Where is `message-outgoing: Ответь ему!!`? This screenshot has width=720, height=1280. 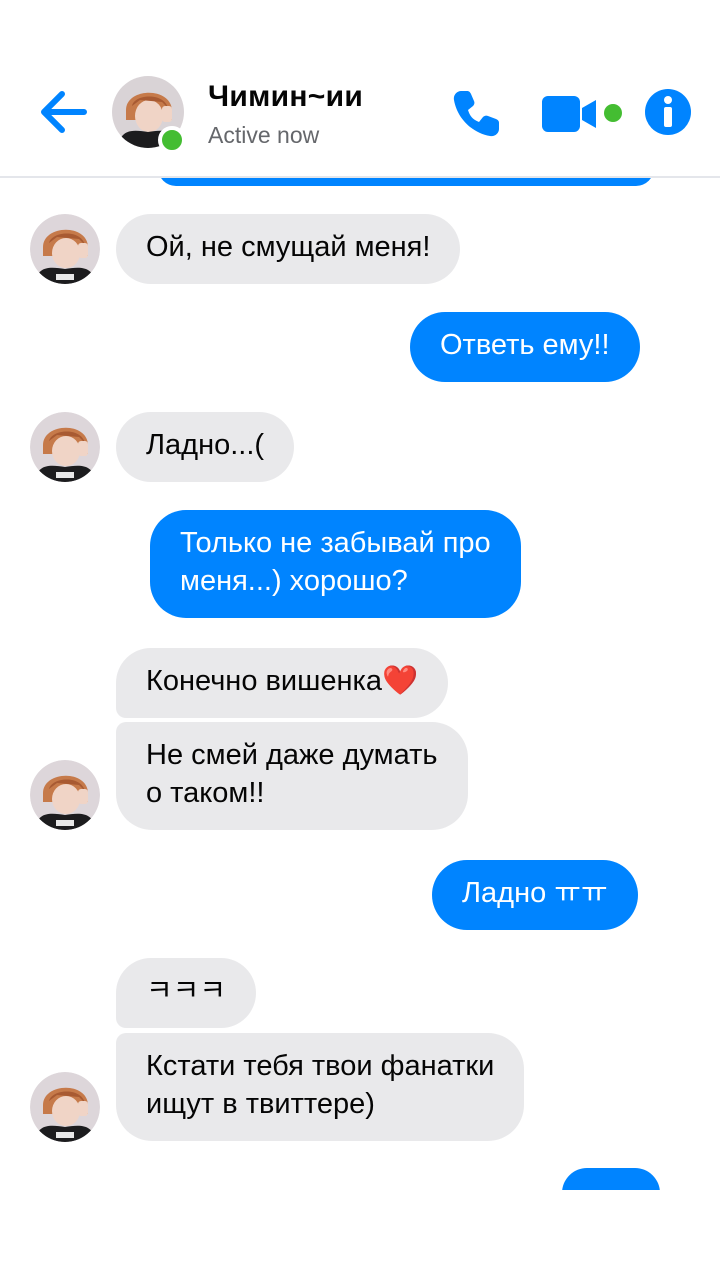 message-outgoing: Ответь ему!! is located at coordinates (525, 347).